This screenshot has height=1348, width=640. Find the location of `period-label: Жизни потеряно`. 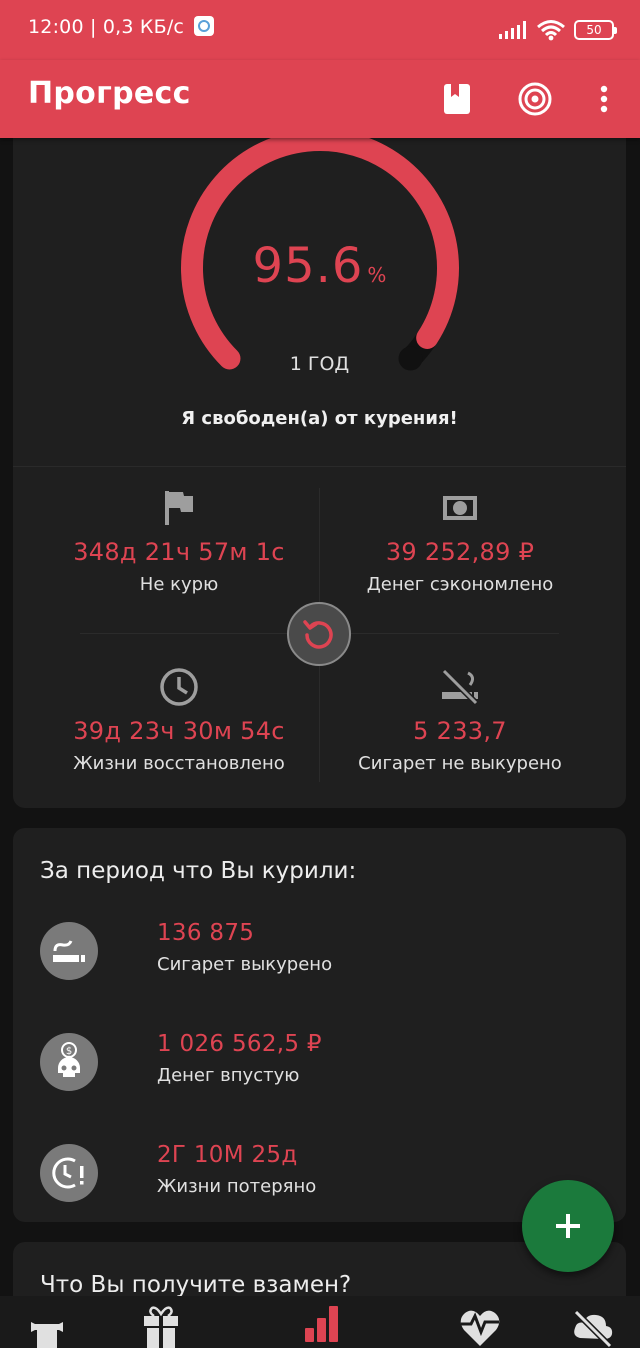

period-label: Жизни потеряно is located at coordinates (237, 1186).